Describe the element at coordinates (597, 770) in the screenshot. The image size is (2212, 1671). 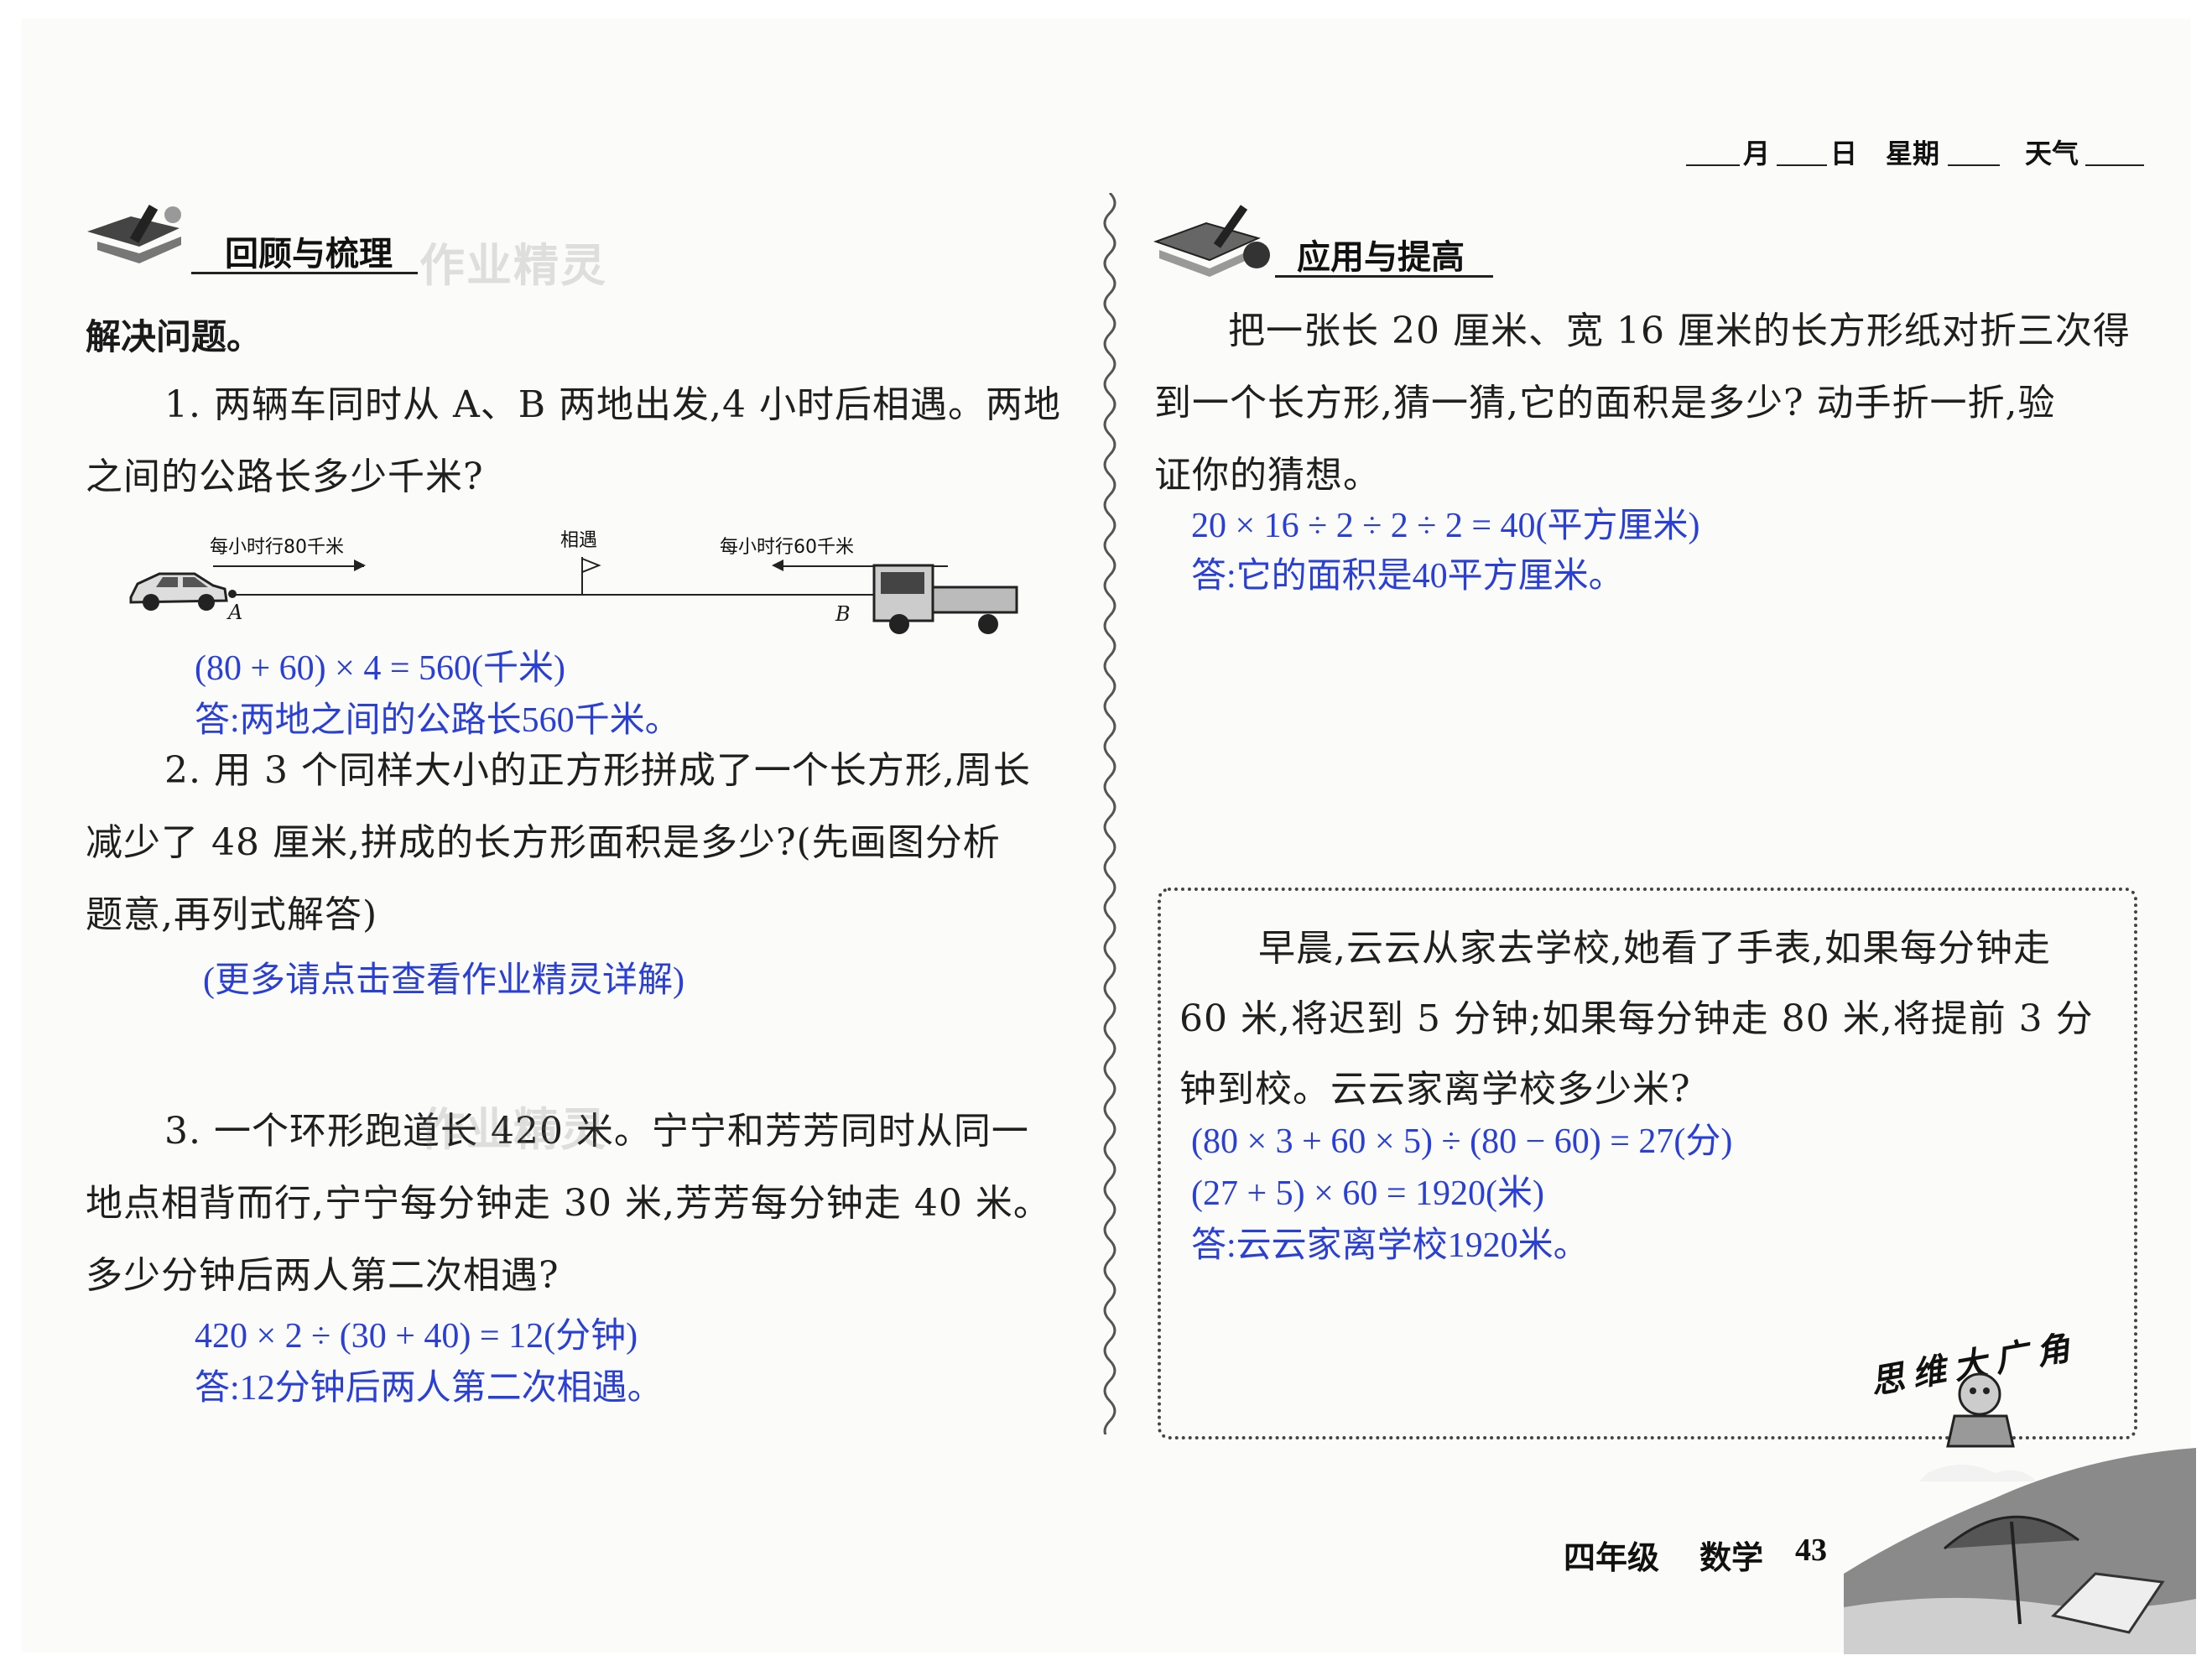
I see `q2-line1: 2. 用 3 个同样大小的正方形拼成了一个长方形,周长` at that location.